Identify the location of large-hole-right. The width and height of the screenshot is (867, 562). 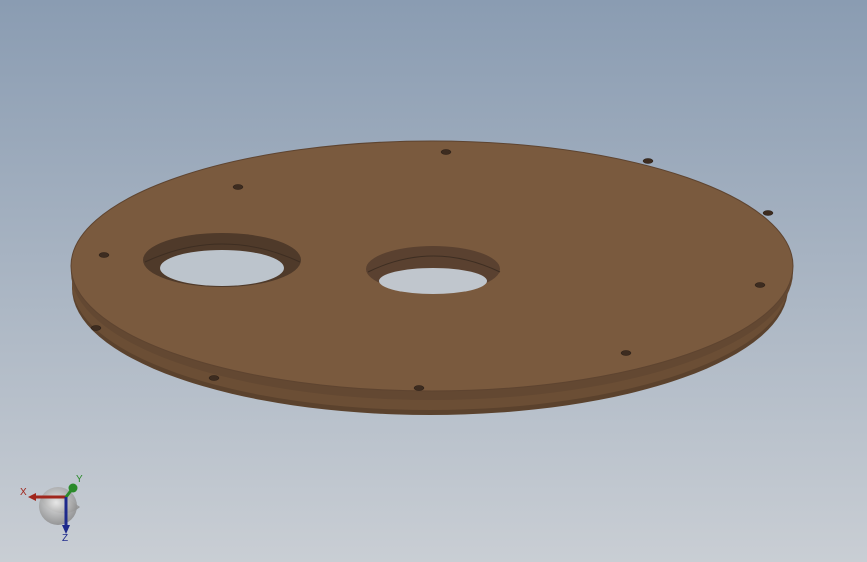
(433, 270).